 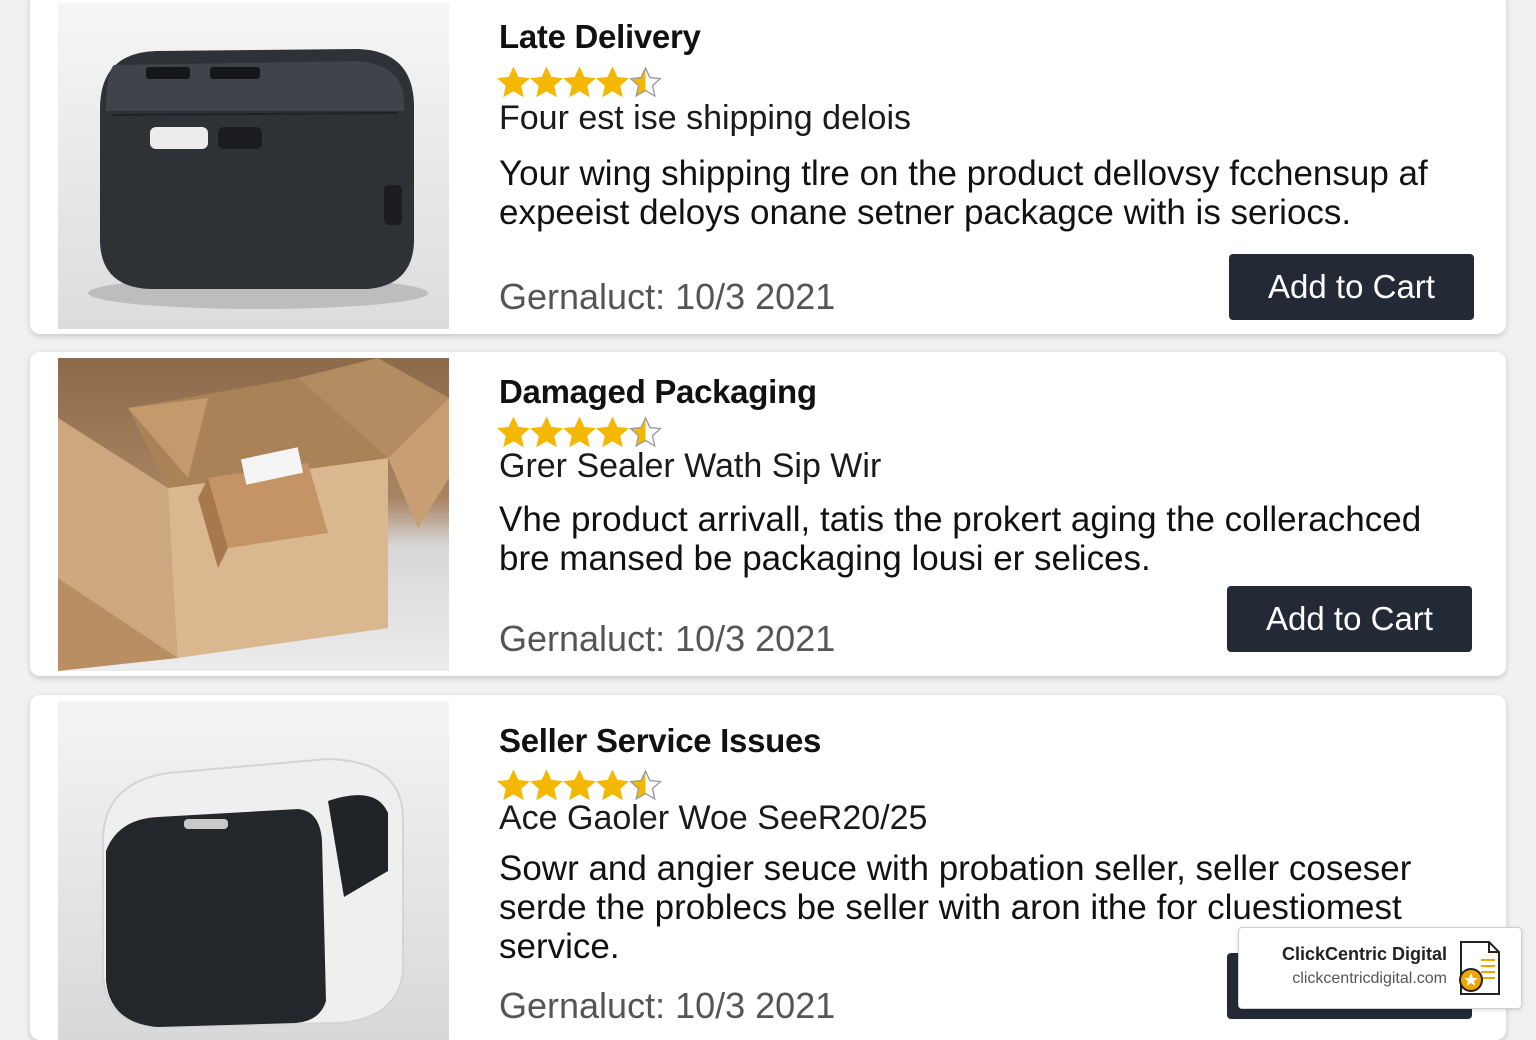 What do you see at coordinates (660, 740) in the screenshot?
I see `product-title: Seller Service Issues` at bounding box center [660, 740].